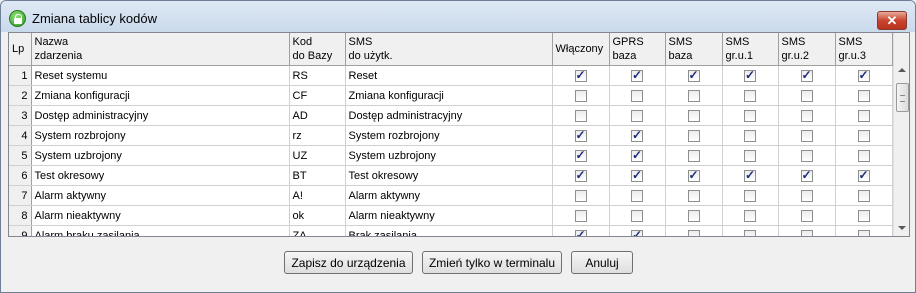  I want to click on event-name-cell: Zmiana konfiguracji, so click(160, 95).